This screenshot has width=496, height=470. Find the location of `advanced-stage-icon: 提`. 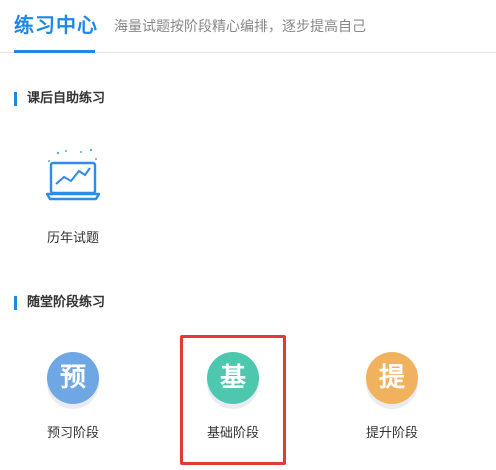

advanced-stage-icon: 提 is located at coordinates (392, 378).